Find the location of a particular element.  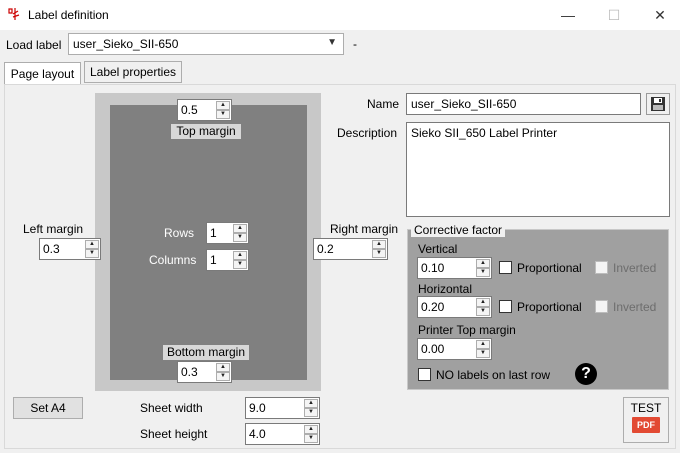

app-icon is located at coordinates (14, 14).